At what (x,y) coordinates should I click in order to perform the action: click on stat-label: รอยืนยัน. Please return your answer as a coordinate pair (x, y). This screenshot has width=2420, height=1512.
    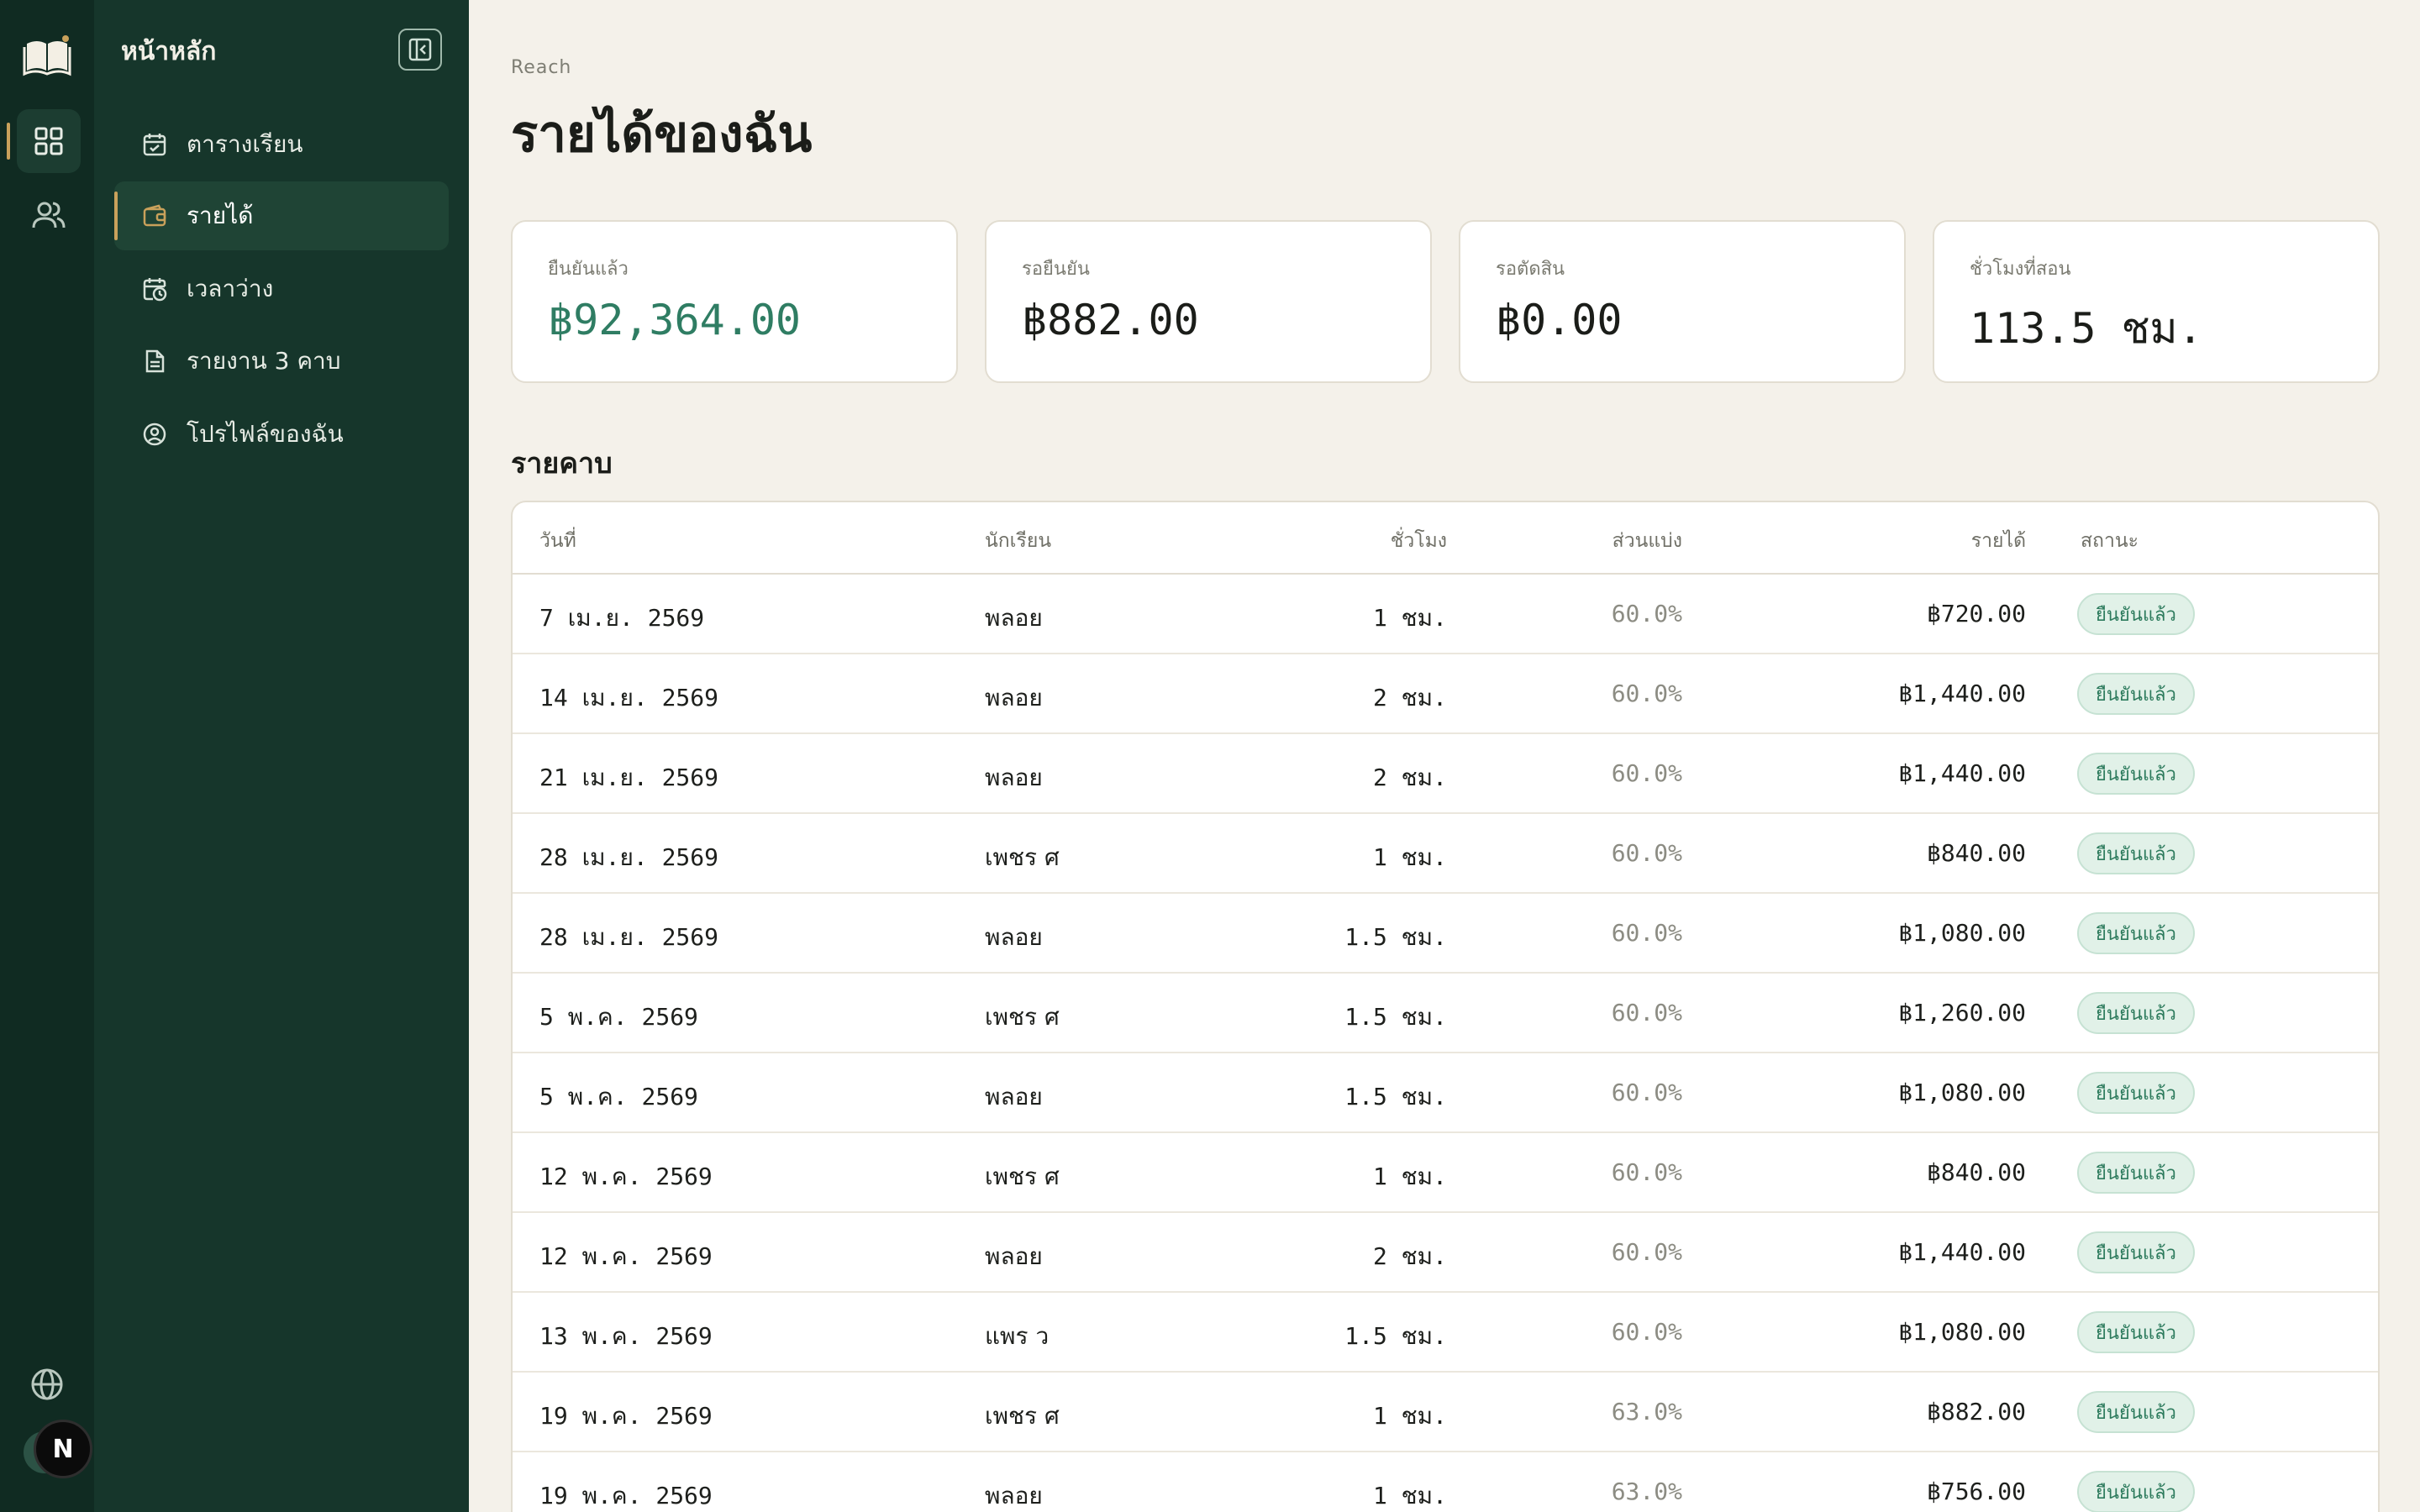
    Looking at the image, I should click on (1056, 269).